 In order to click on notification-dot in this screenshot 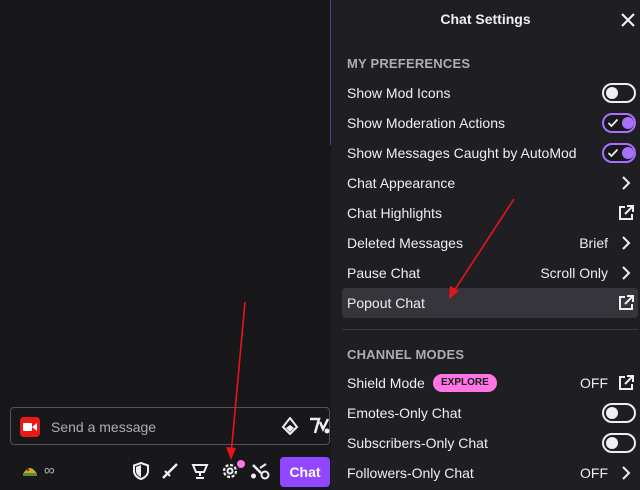, I will do `click(241, 464)`.